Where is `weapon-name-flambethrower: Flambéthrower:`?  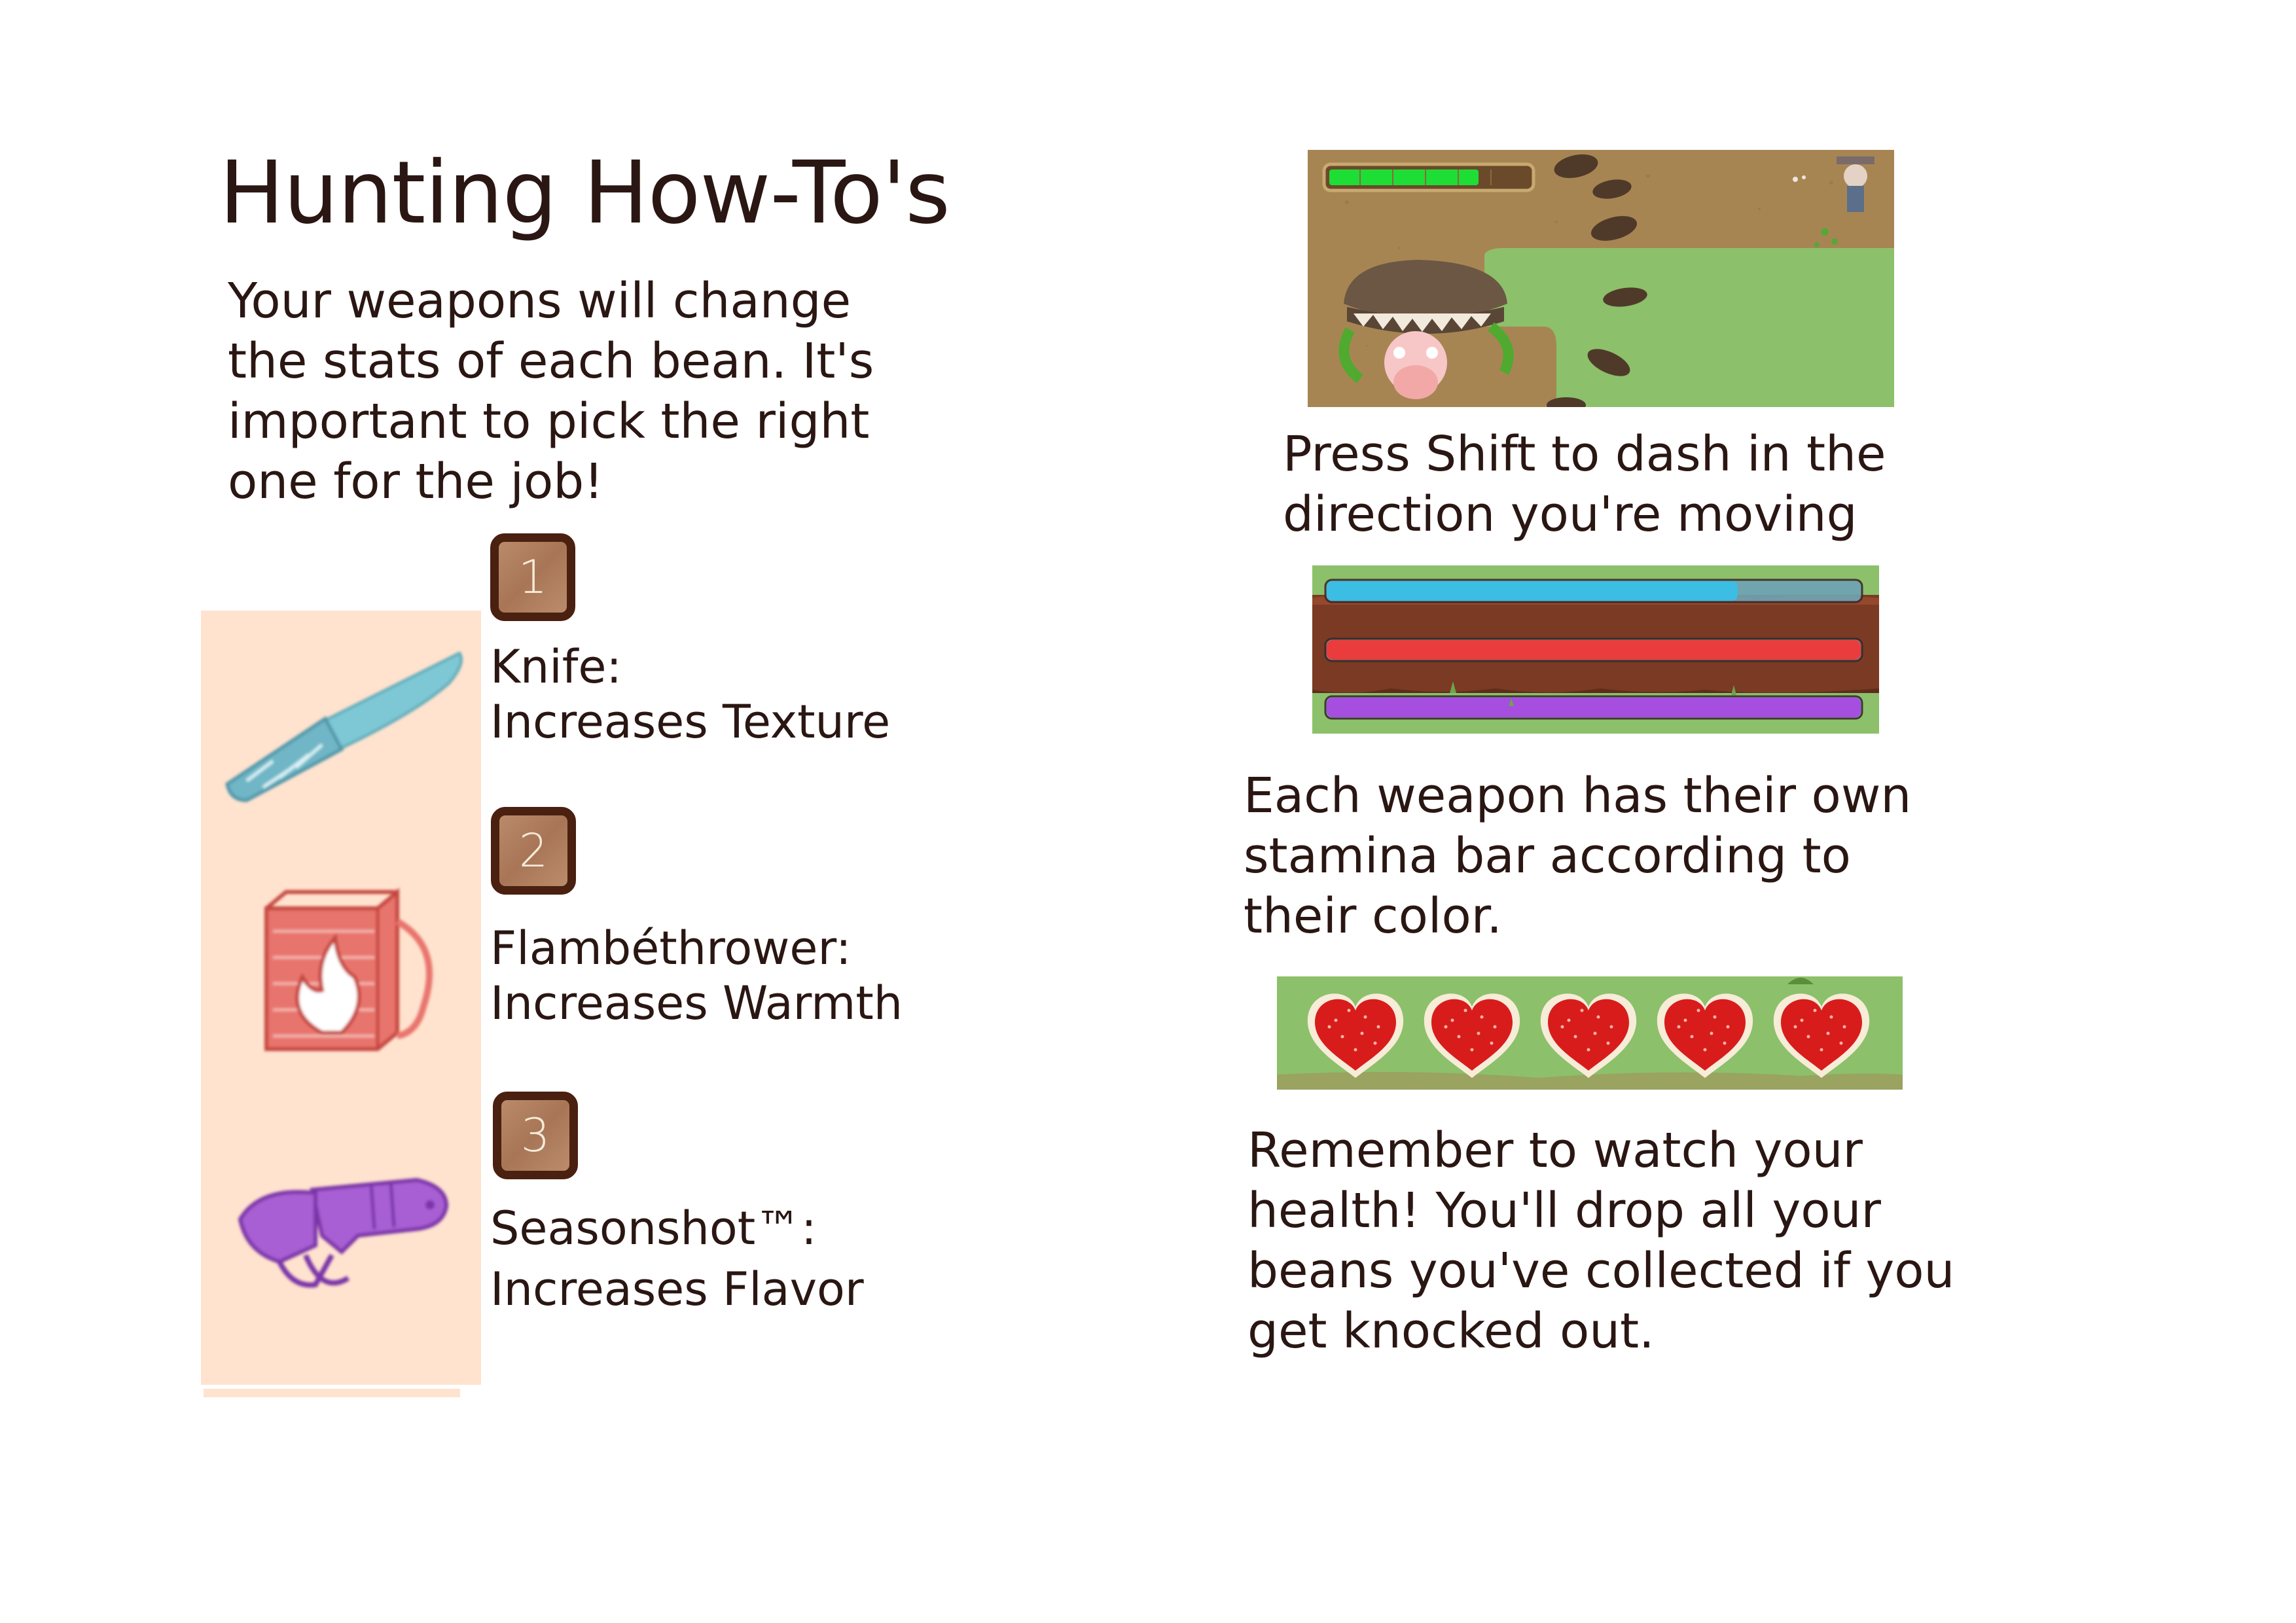
weapon-name-flambethrower: Flambéthrower: is located at coordinates (671, 948).